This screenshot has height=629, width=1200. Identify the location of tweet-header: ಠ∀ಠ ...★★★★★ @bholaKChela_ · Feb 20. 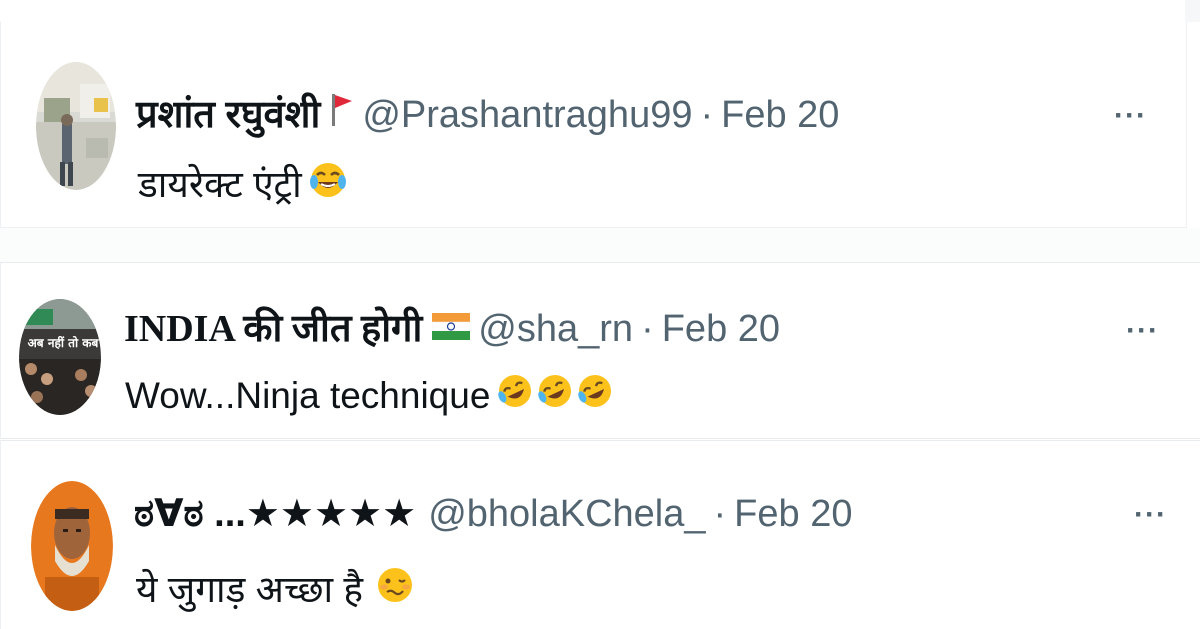
(493, 514).